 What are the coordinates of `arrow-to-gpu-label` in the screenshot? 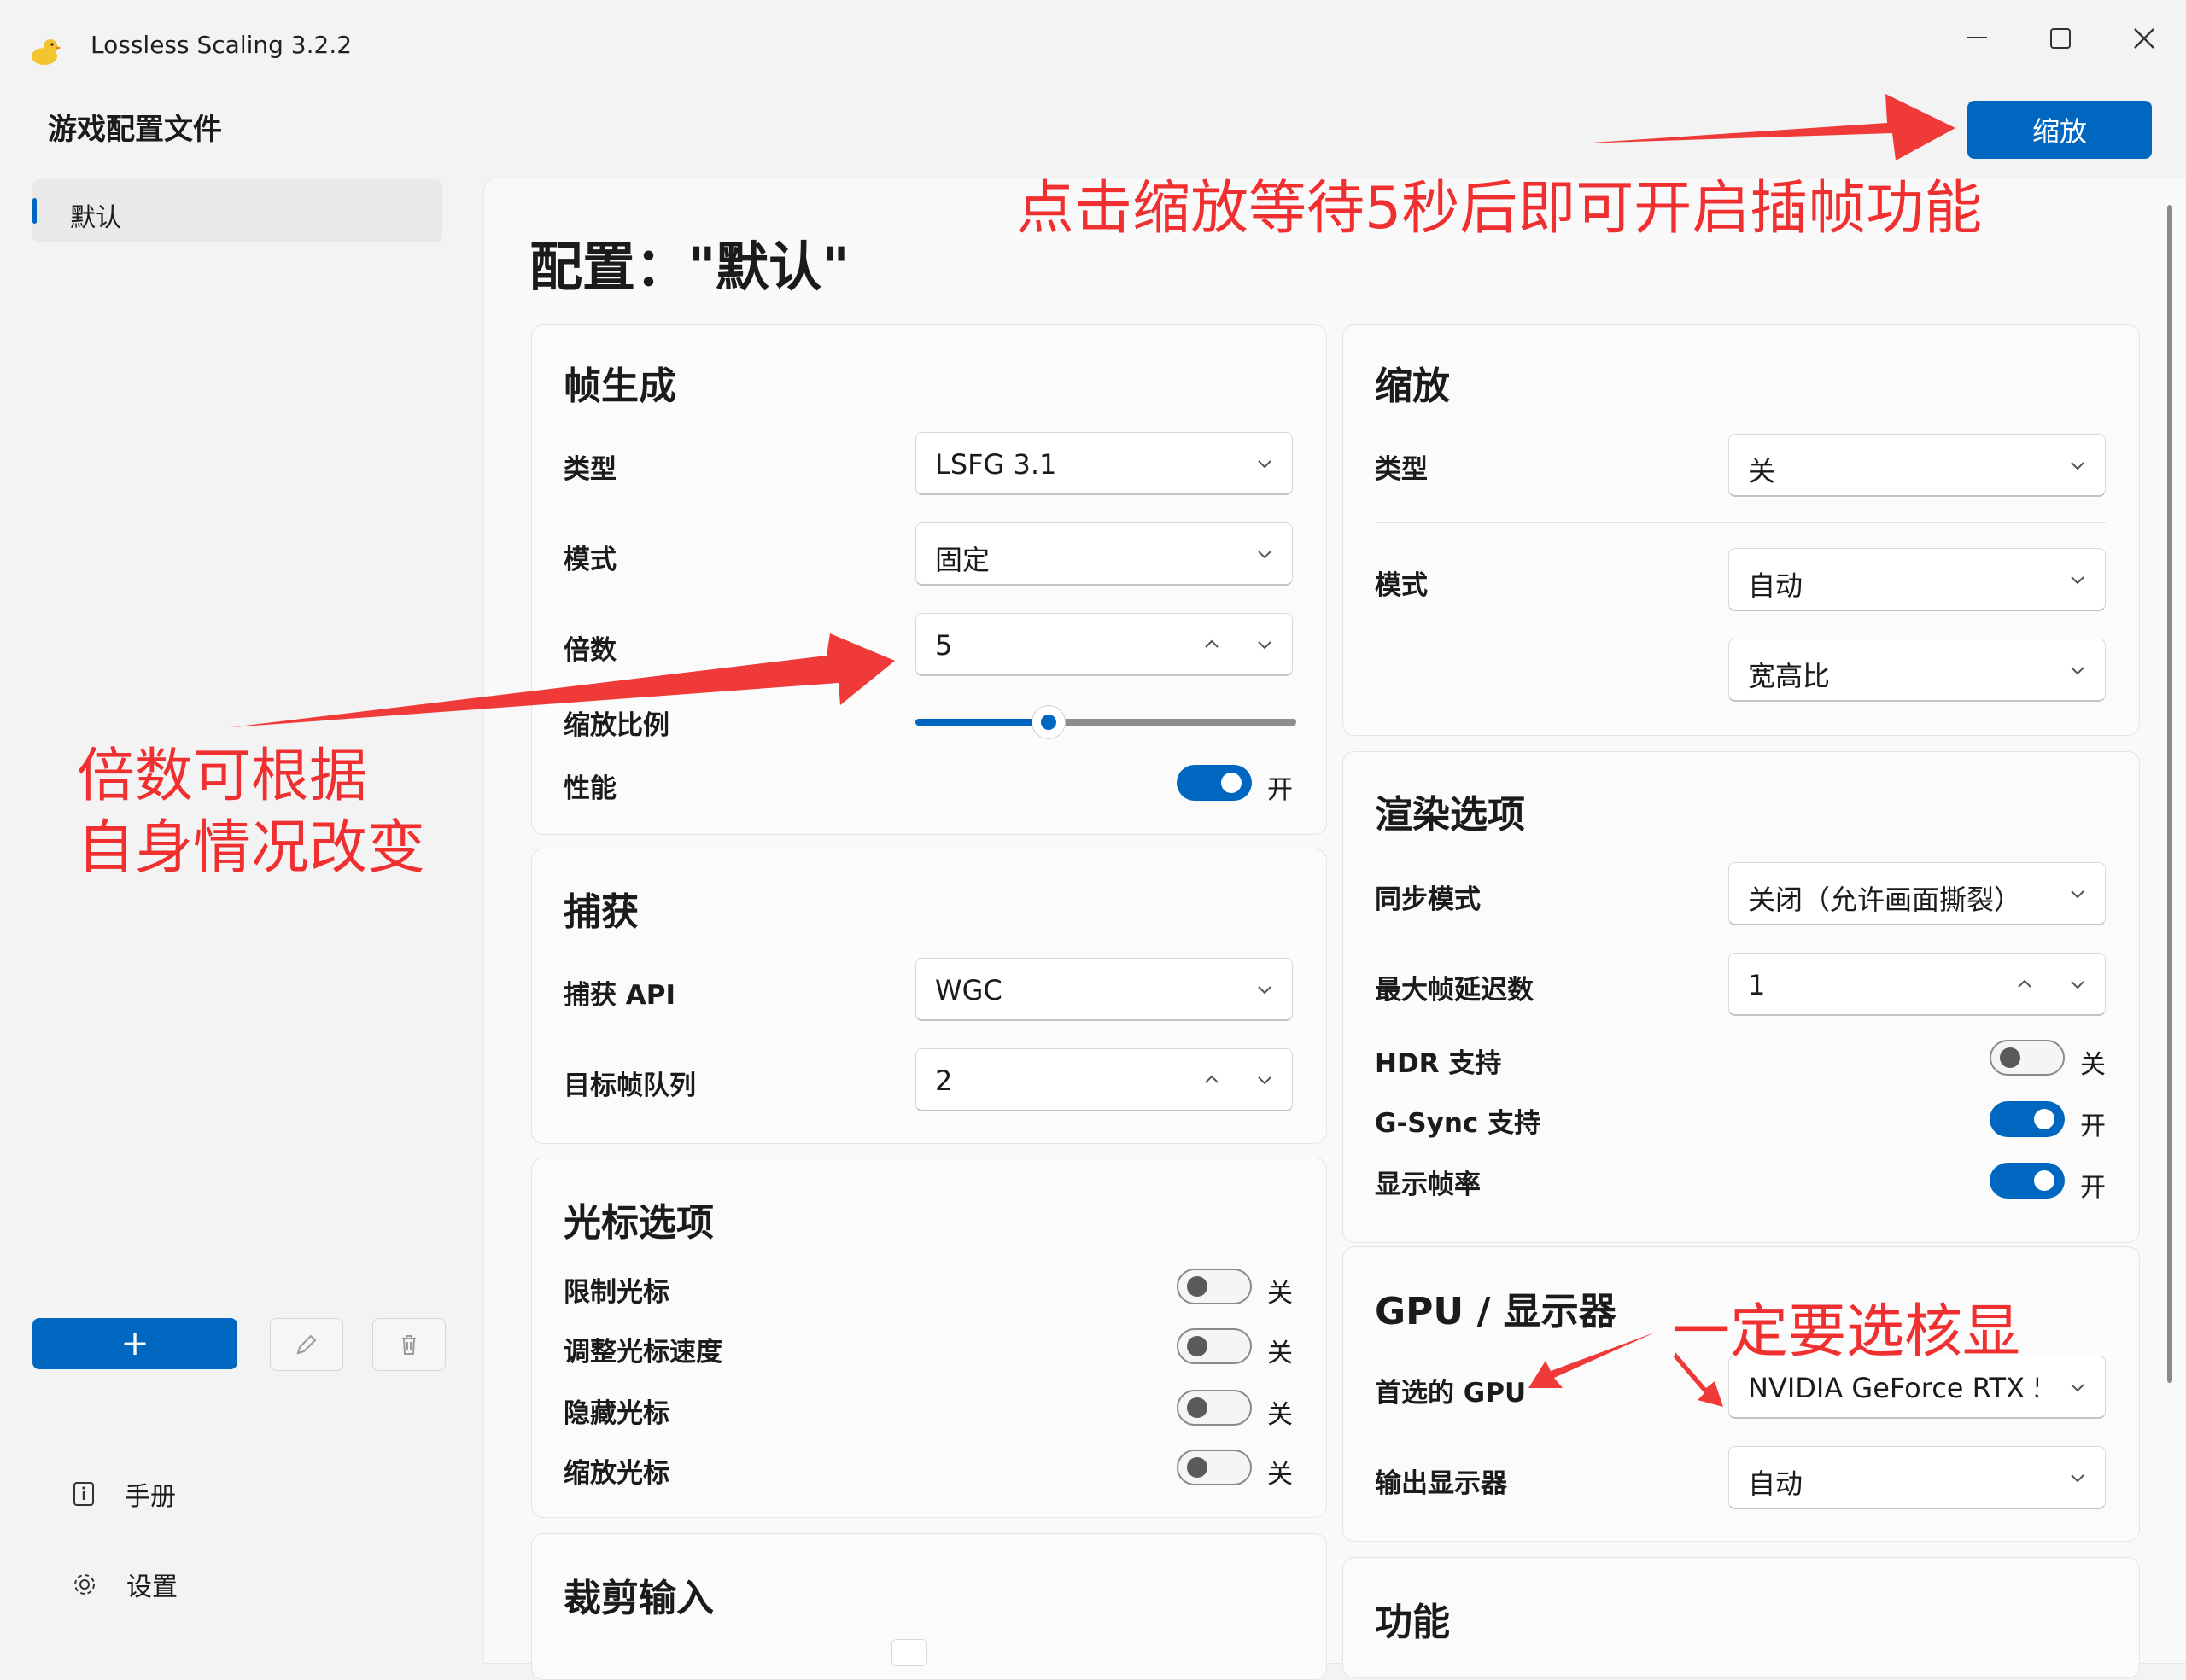 It's located at (1592, 1360).